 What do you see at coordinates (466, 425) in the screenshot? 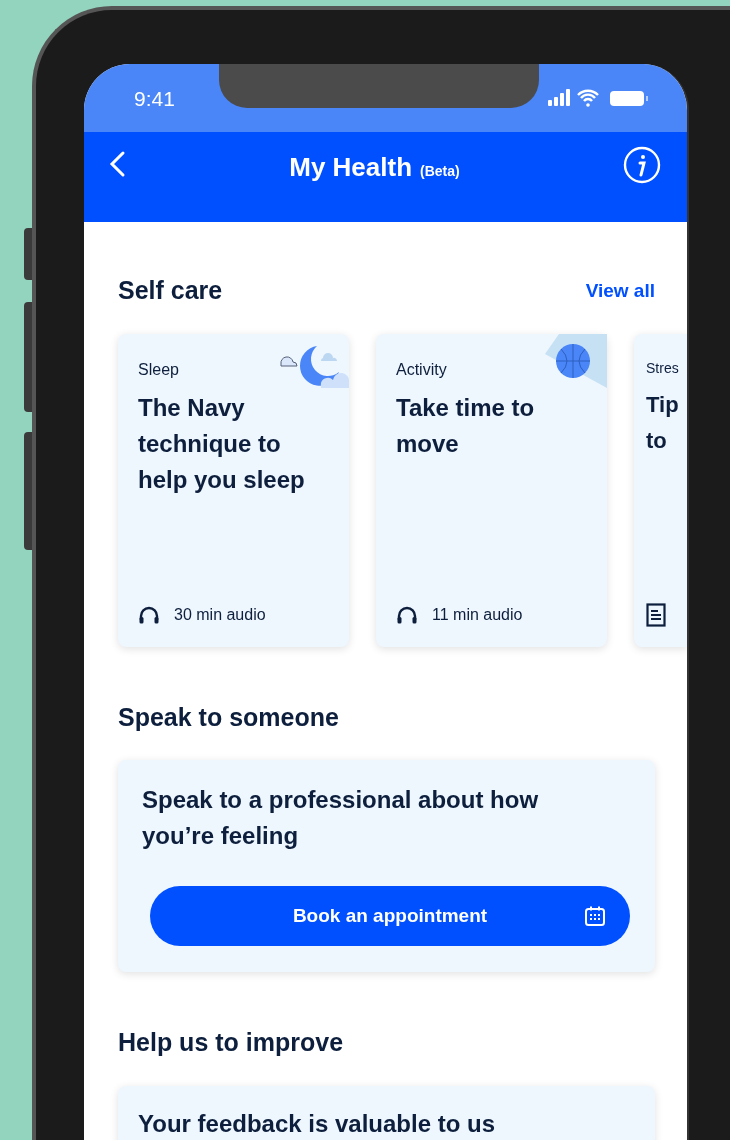
I see `card-title: Take time to move` at bounding box center [466, 425].